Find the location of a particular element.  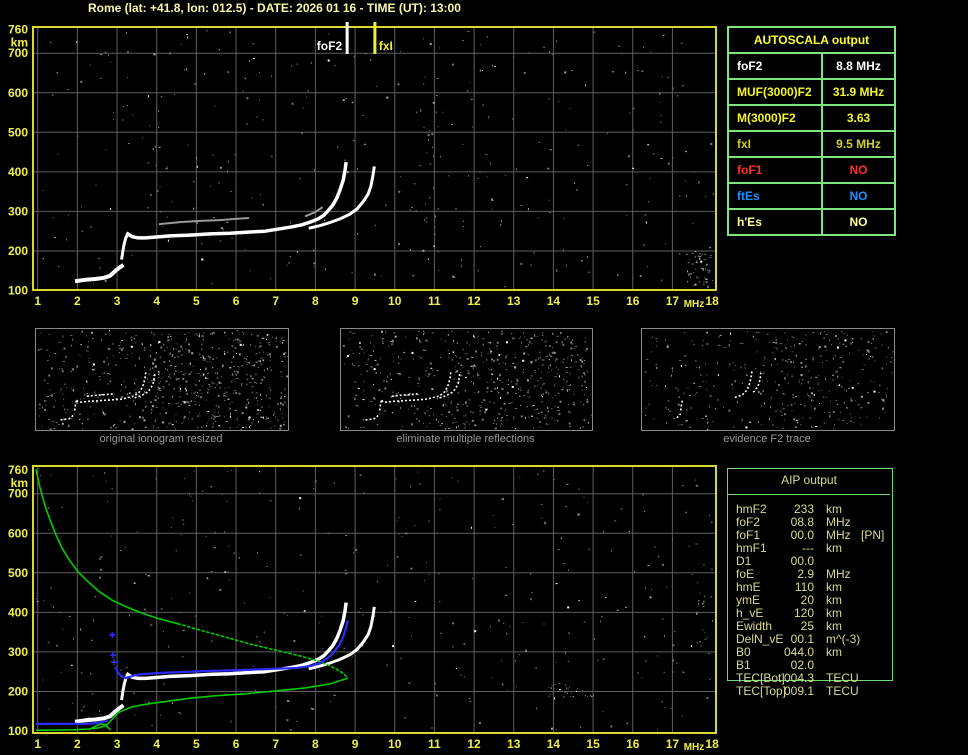

thumbnail-f2-trace is located at coordinates (768, 379).